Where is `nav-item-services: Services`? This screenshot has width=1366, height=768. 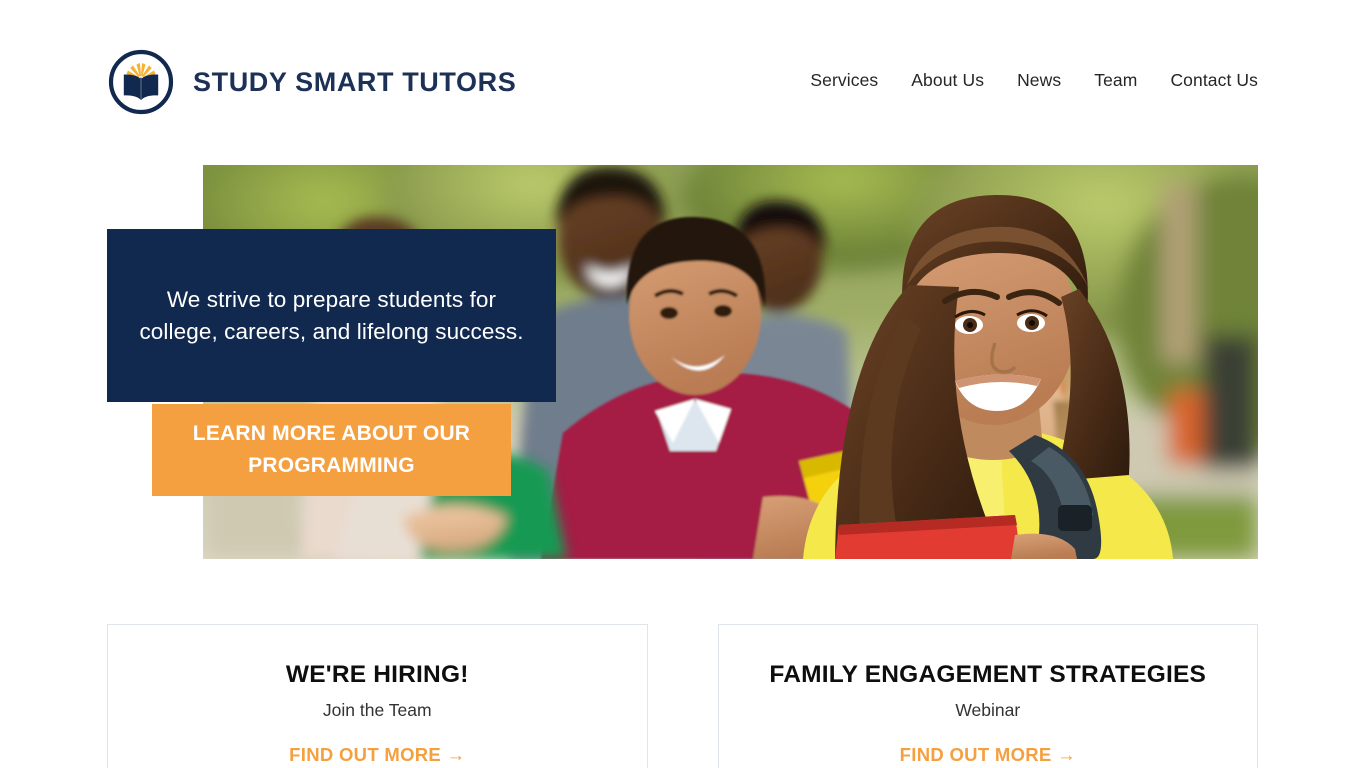 nav-item-services: Services is located at coordinates (844, 80).